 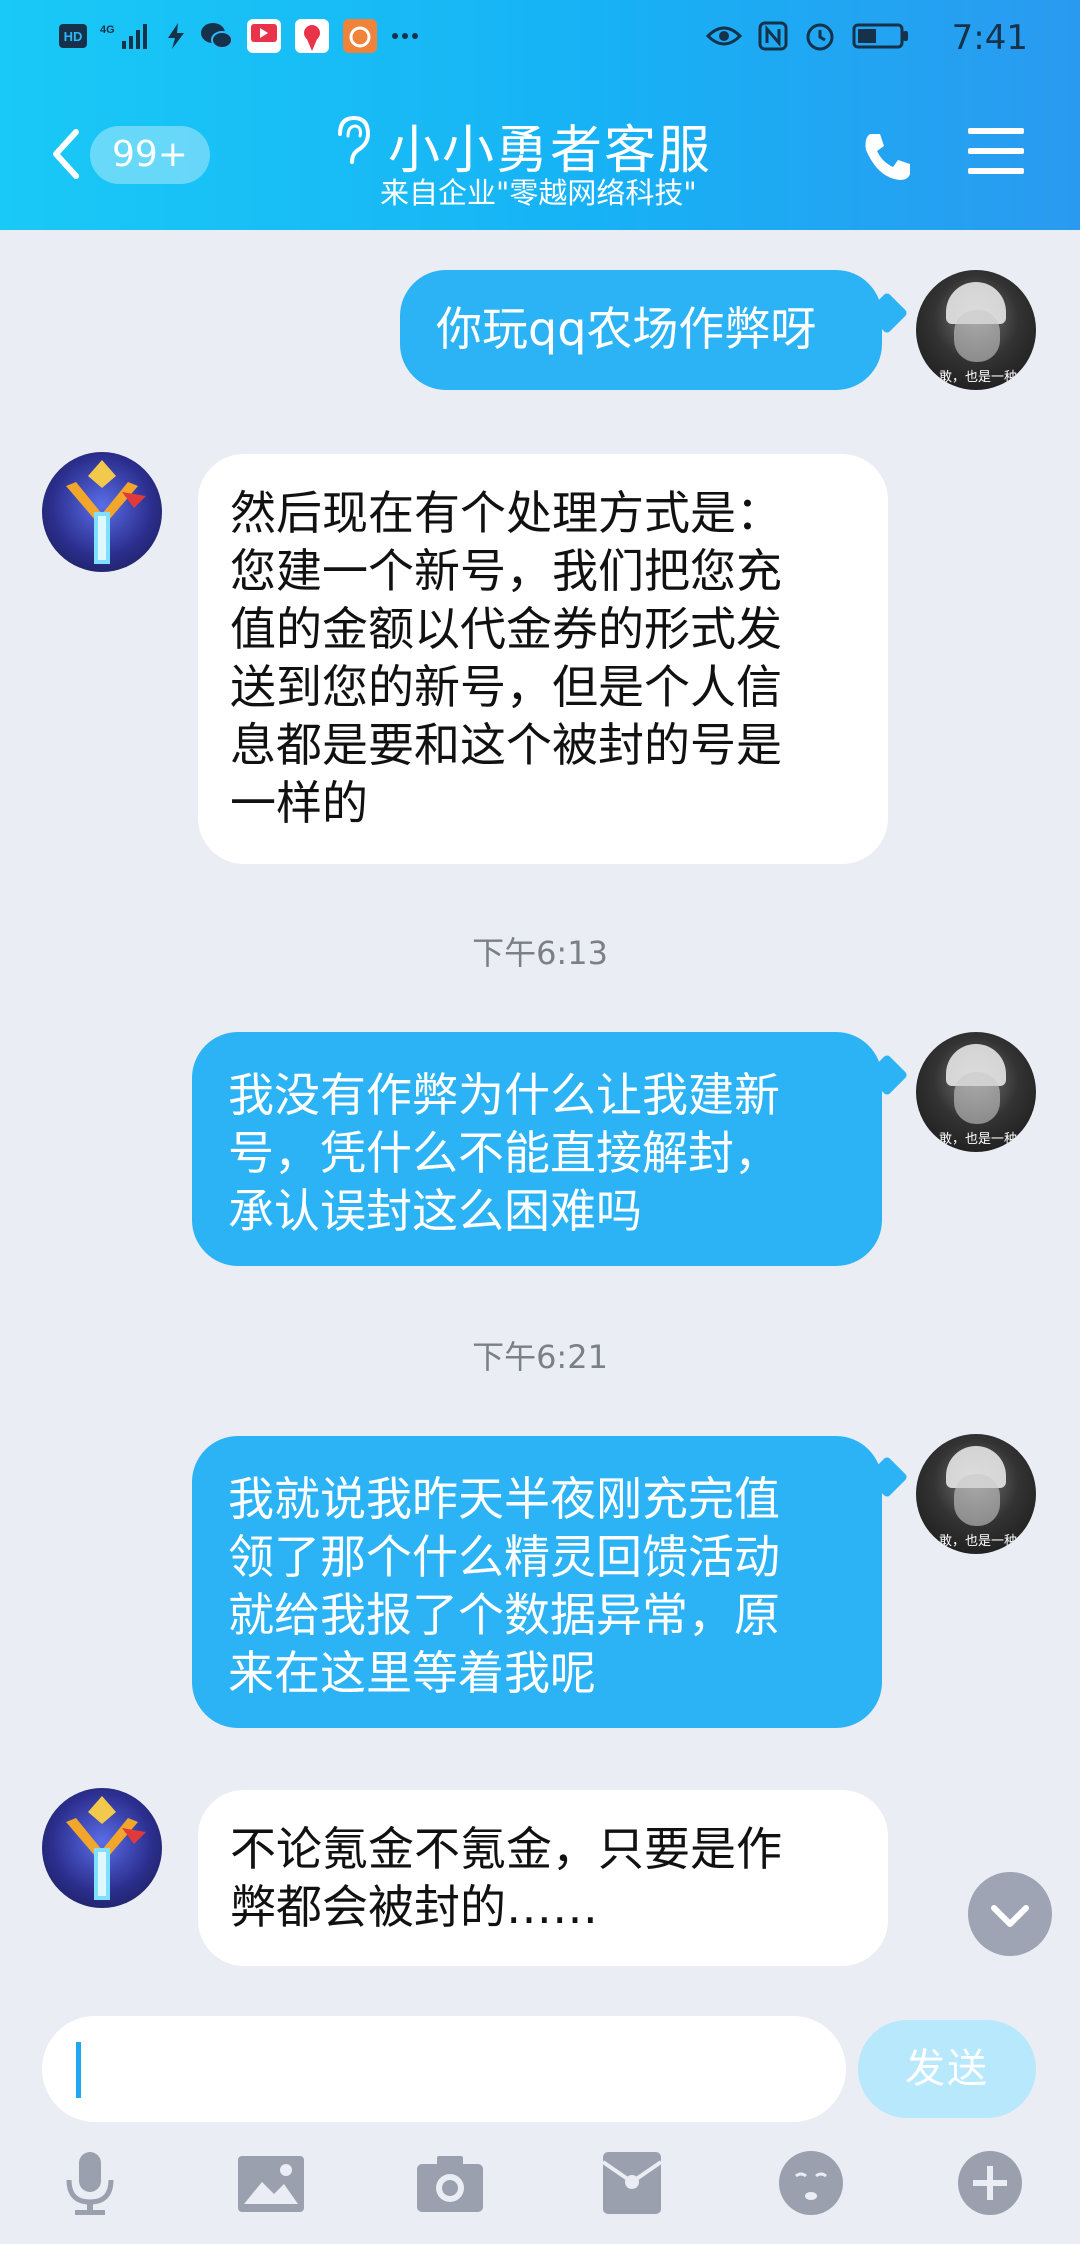 I want to click on hd-icon: HD, so click(x=73, y=36).